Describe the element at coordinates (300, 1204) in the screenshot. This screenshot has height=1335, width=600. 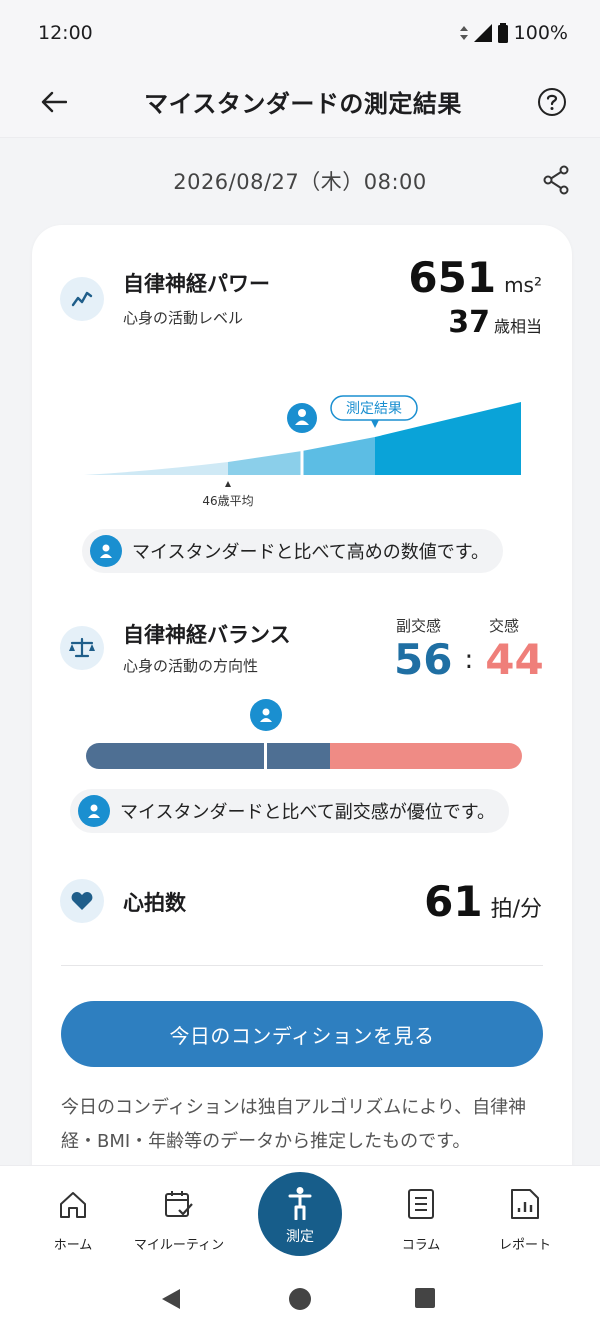
I see `person-figure-icon` at that location.